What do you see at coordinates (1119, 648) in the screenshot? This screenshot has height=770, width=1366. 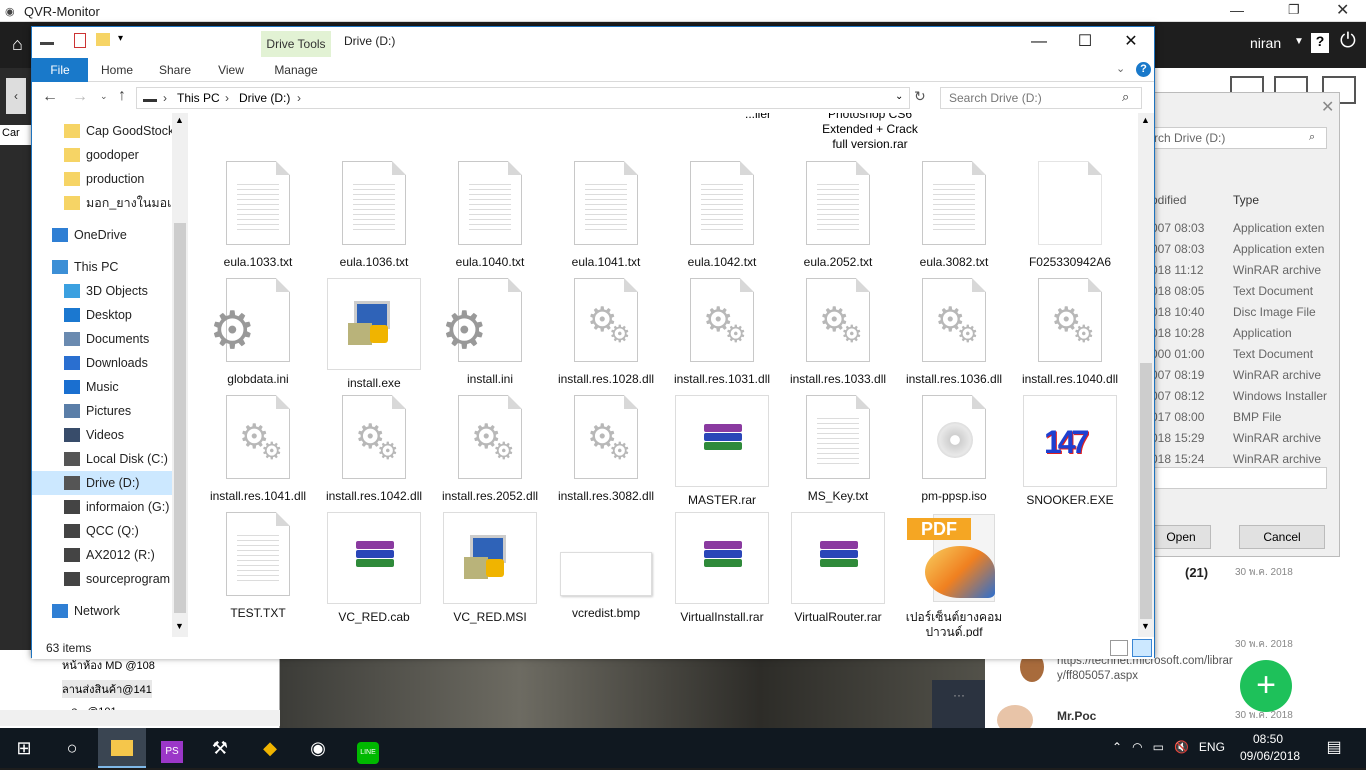 I see `details-view-icon` at bounding box center [1119, 648].